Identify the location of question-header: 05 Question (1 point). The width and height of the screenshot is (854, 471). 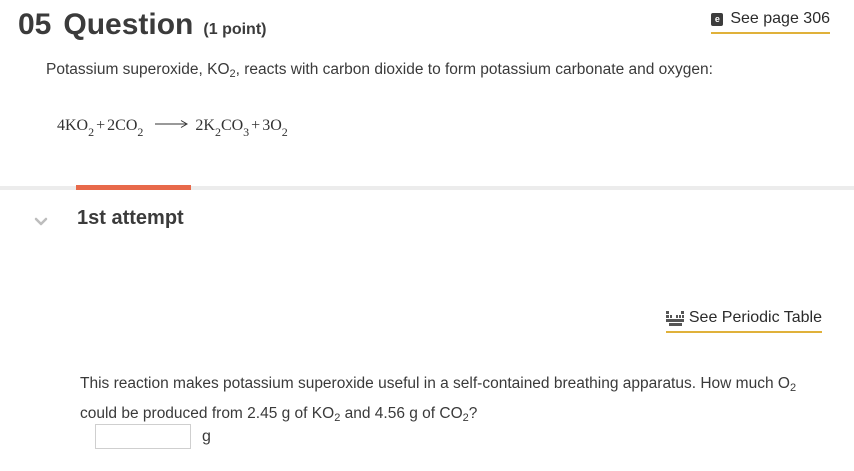
(142, 25).